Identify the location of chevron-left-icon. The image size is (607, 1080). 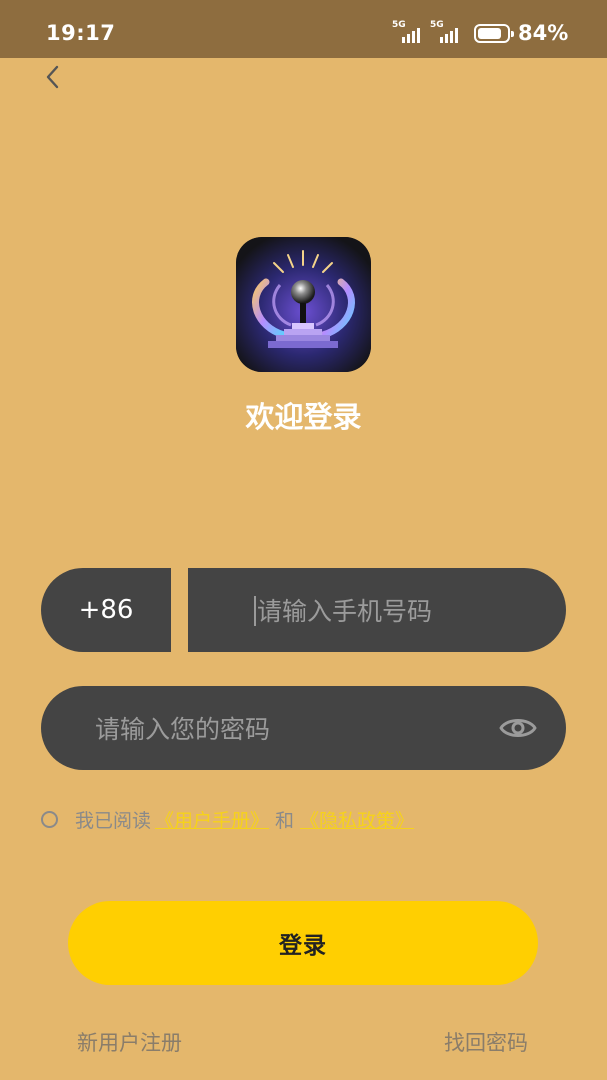
(52, 77).